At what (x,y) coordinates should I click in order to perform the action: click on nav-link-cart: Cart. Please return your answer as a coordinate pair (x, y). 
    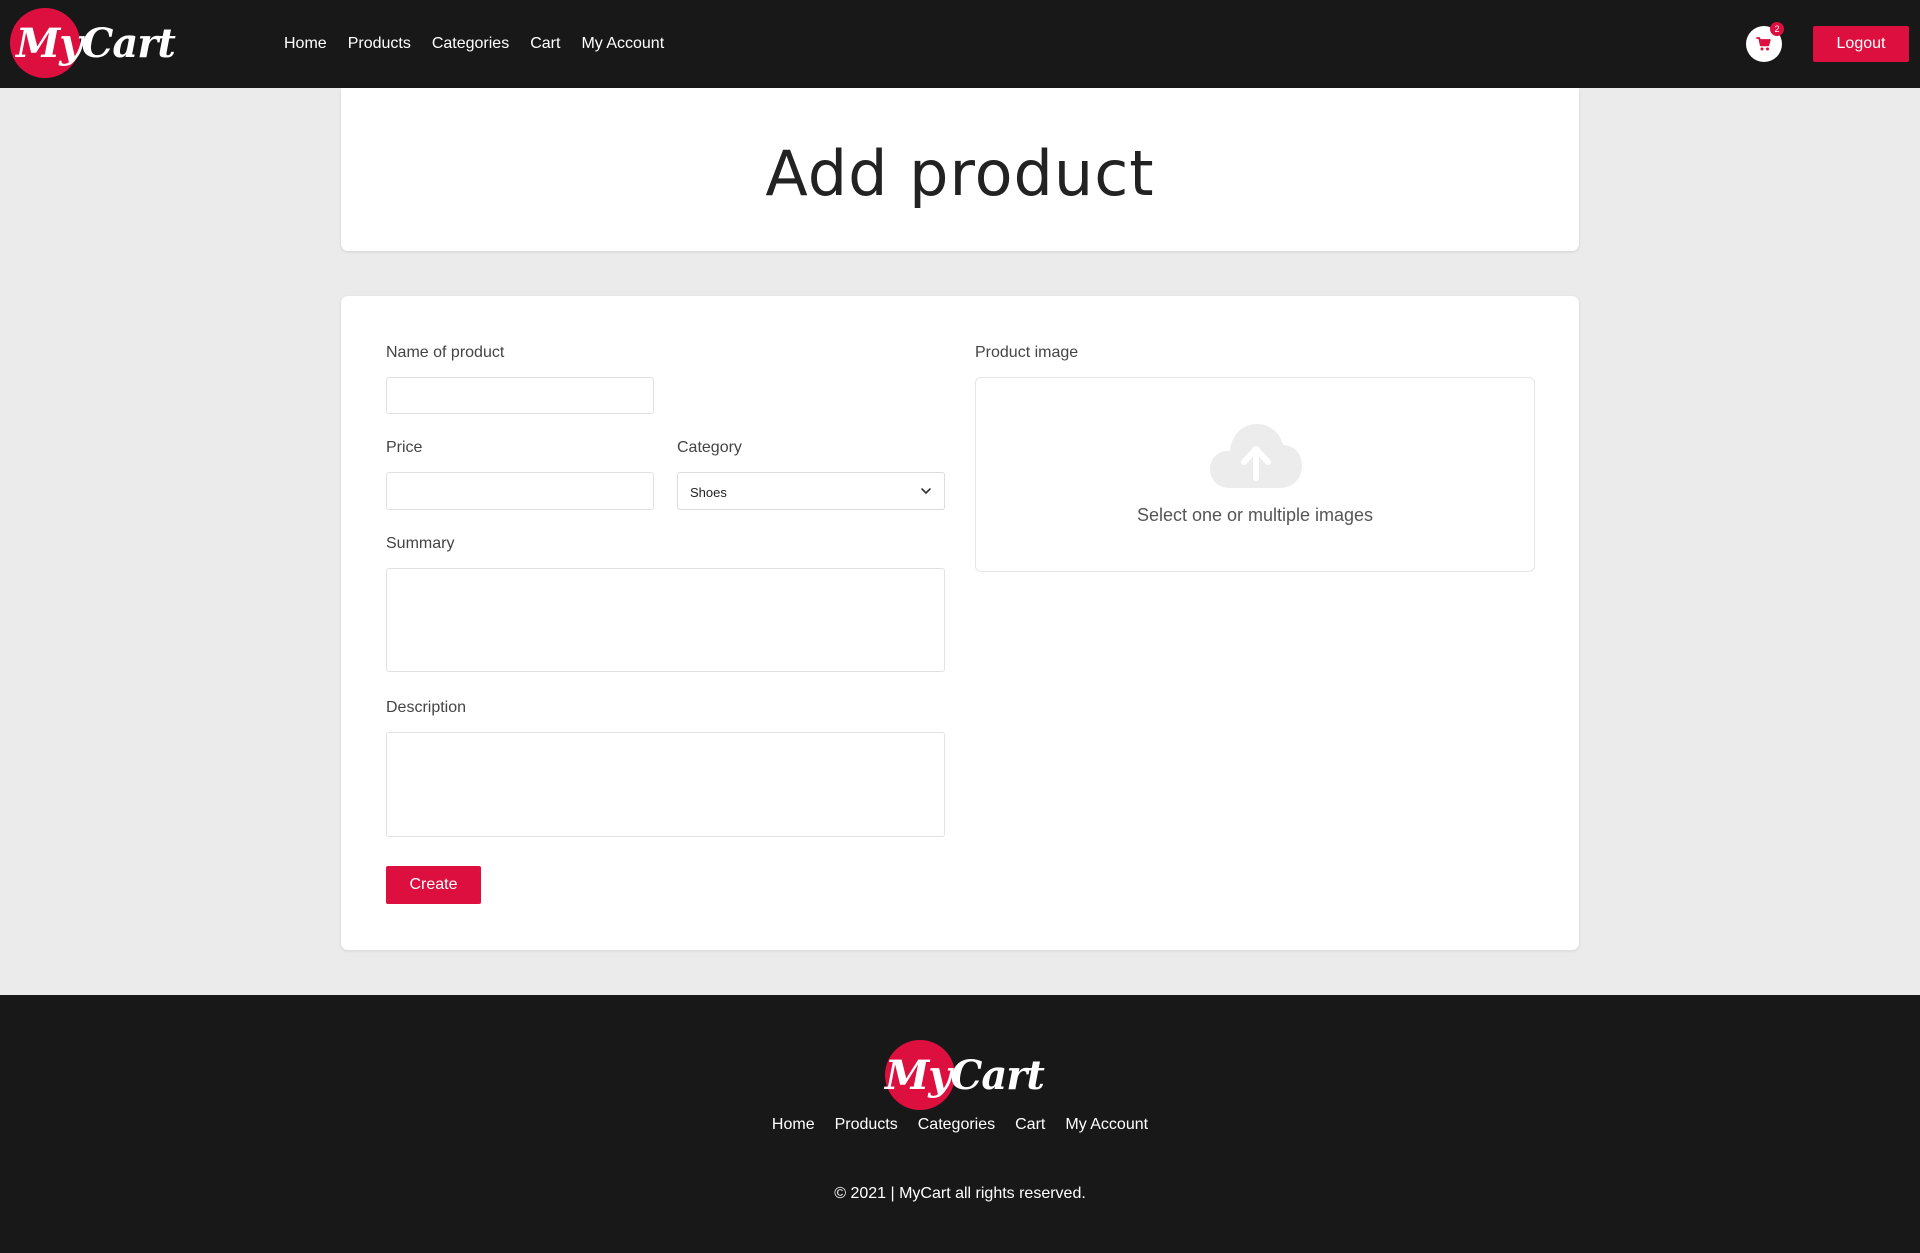
    Looking at the image, I should click on (545, 44).